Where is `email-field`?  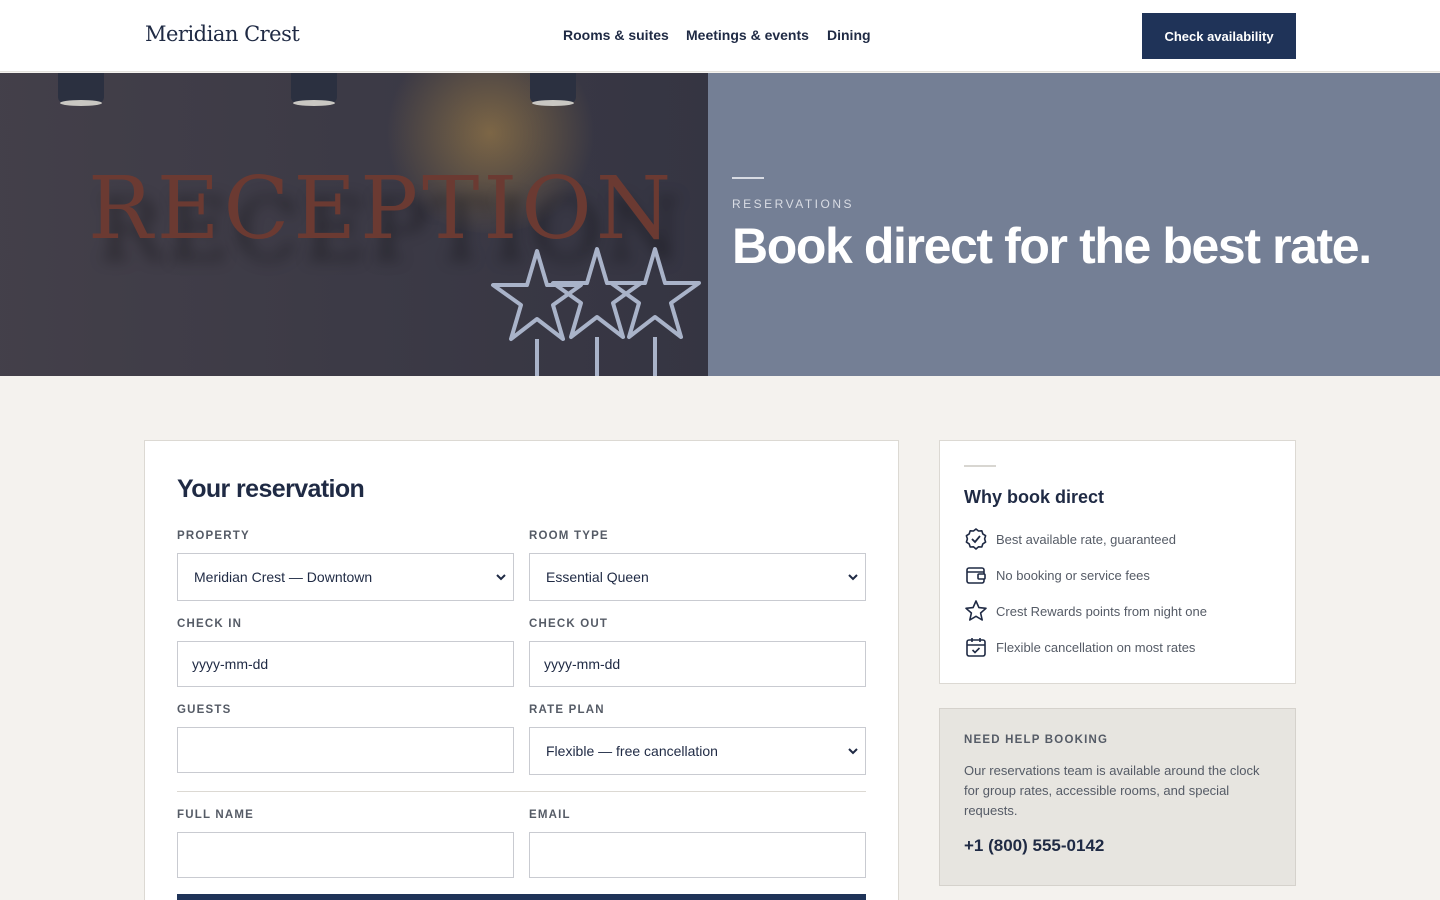 email-field is located at coordinates (697, 855).